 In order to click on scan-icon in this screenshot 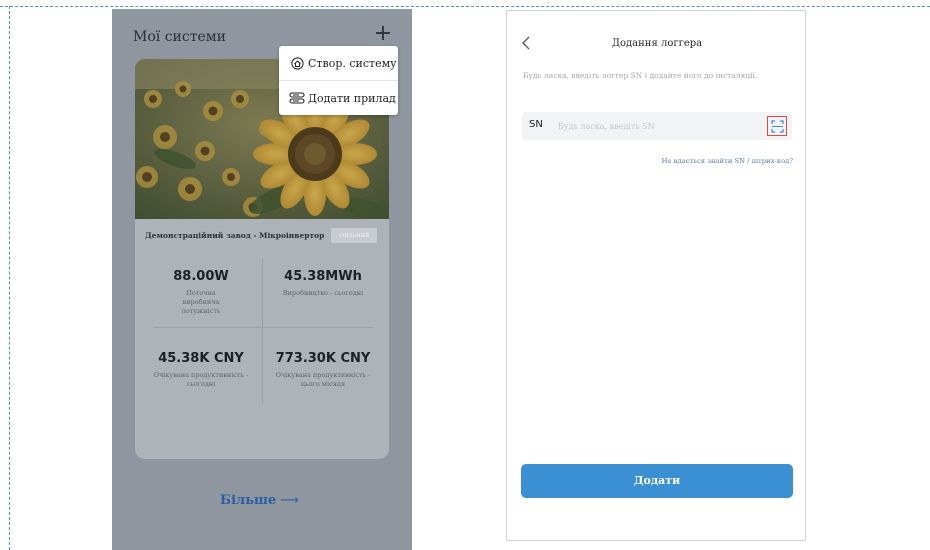, I will do `click(777, 126)`.